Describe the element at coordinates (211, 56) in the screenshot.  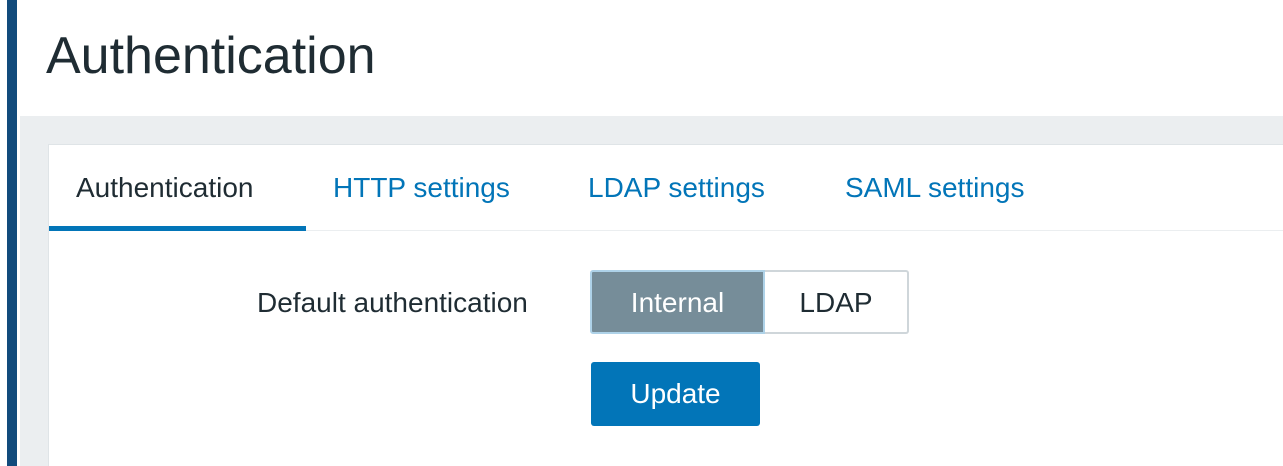
I see `page-title: Authentication` at that location.